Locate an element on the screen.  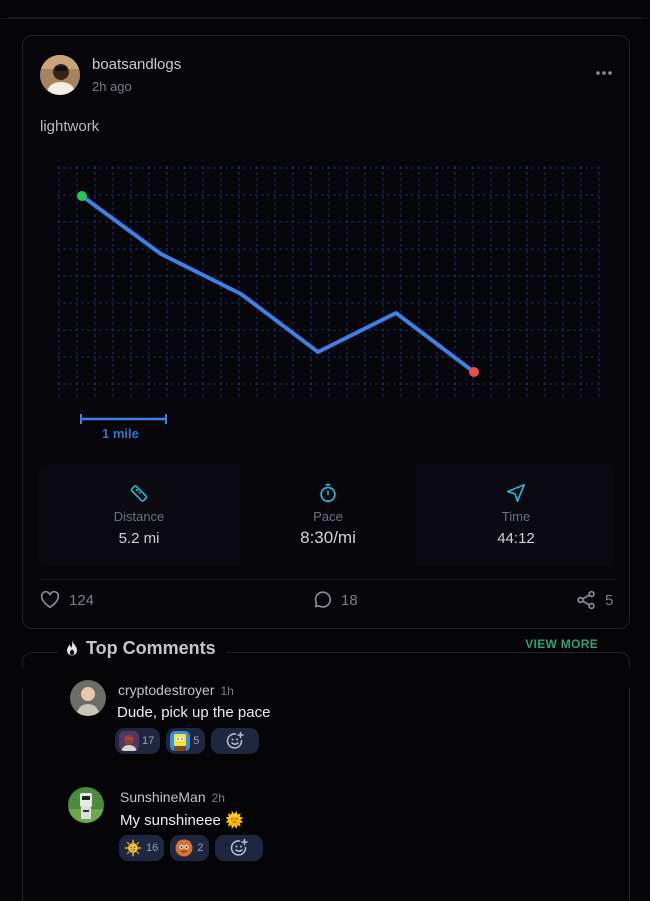
previous-post-edge is located at coordinates (325, 9).